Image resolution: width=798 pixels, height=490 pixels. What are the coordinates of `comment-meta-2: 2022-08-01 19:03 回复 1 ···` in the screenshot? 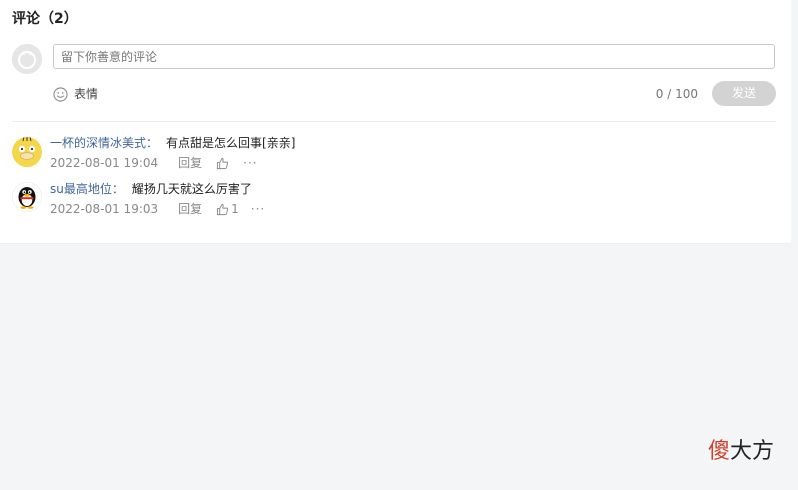 It's located at (157, 209).